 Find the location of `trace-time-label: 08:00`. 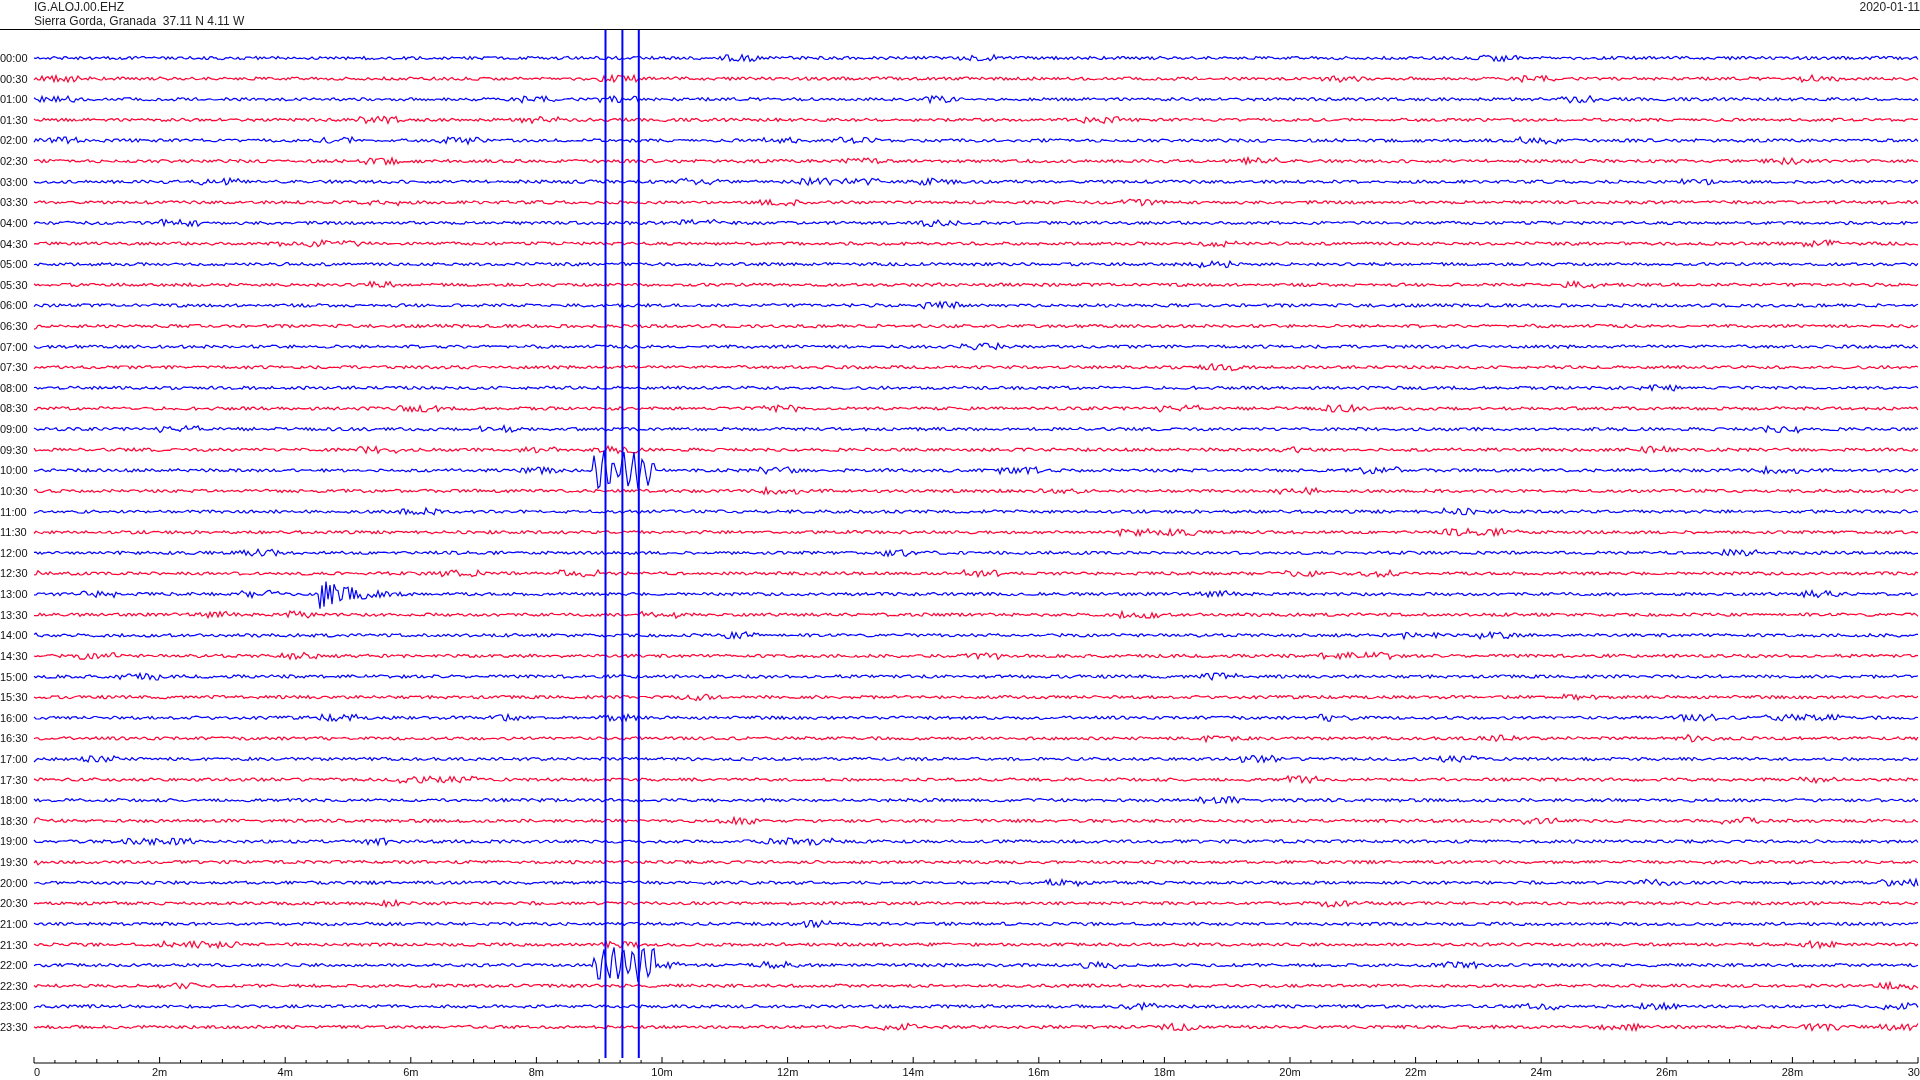

trace-time-label: 08:00 is located at coordinates (14, 387).